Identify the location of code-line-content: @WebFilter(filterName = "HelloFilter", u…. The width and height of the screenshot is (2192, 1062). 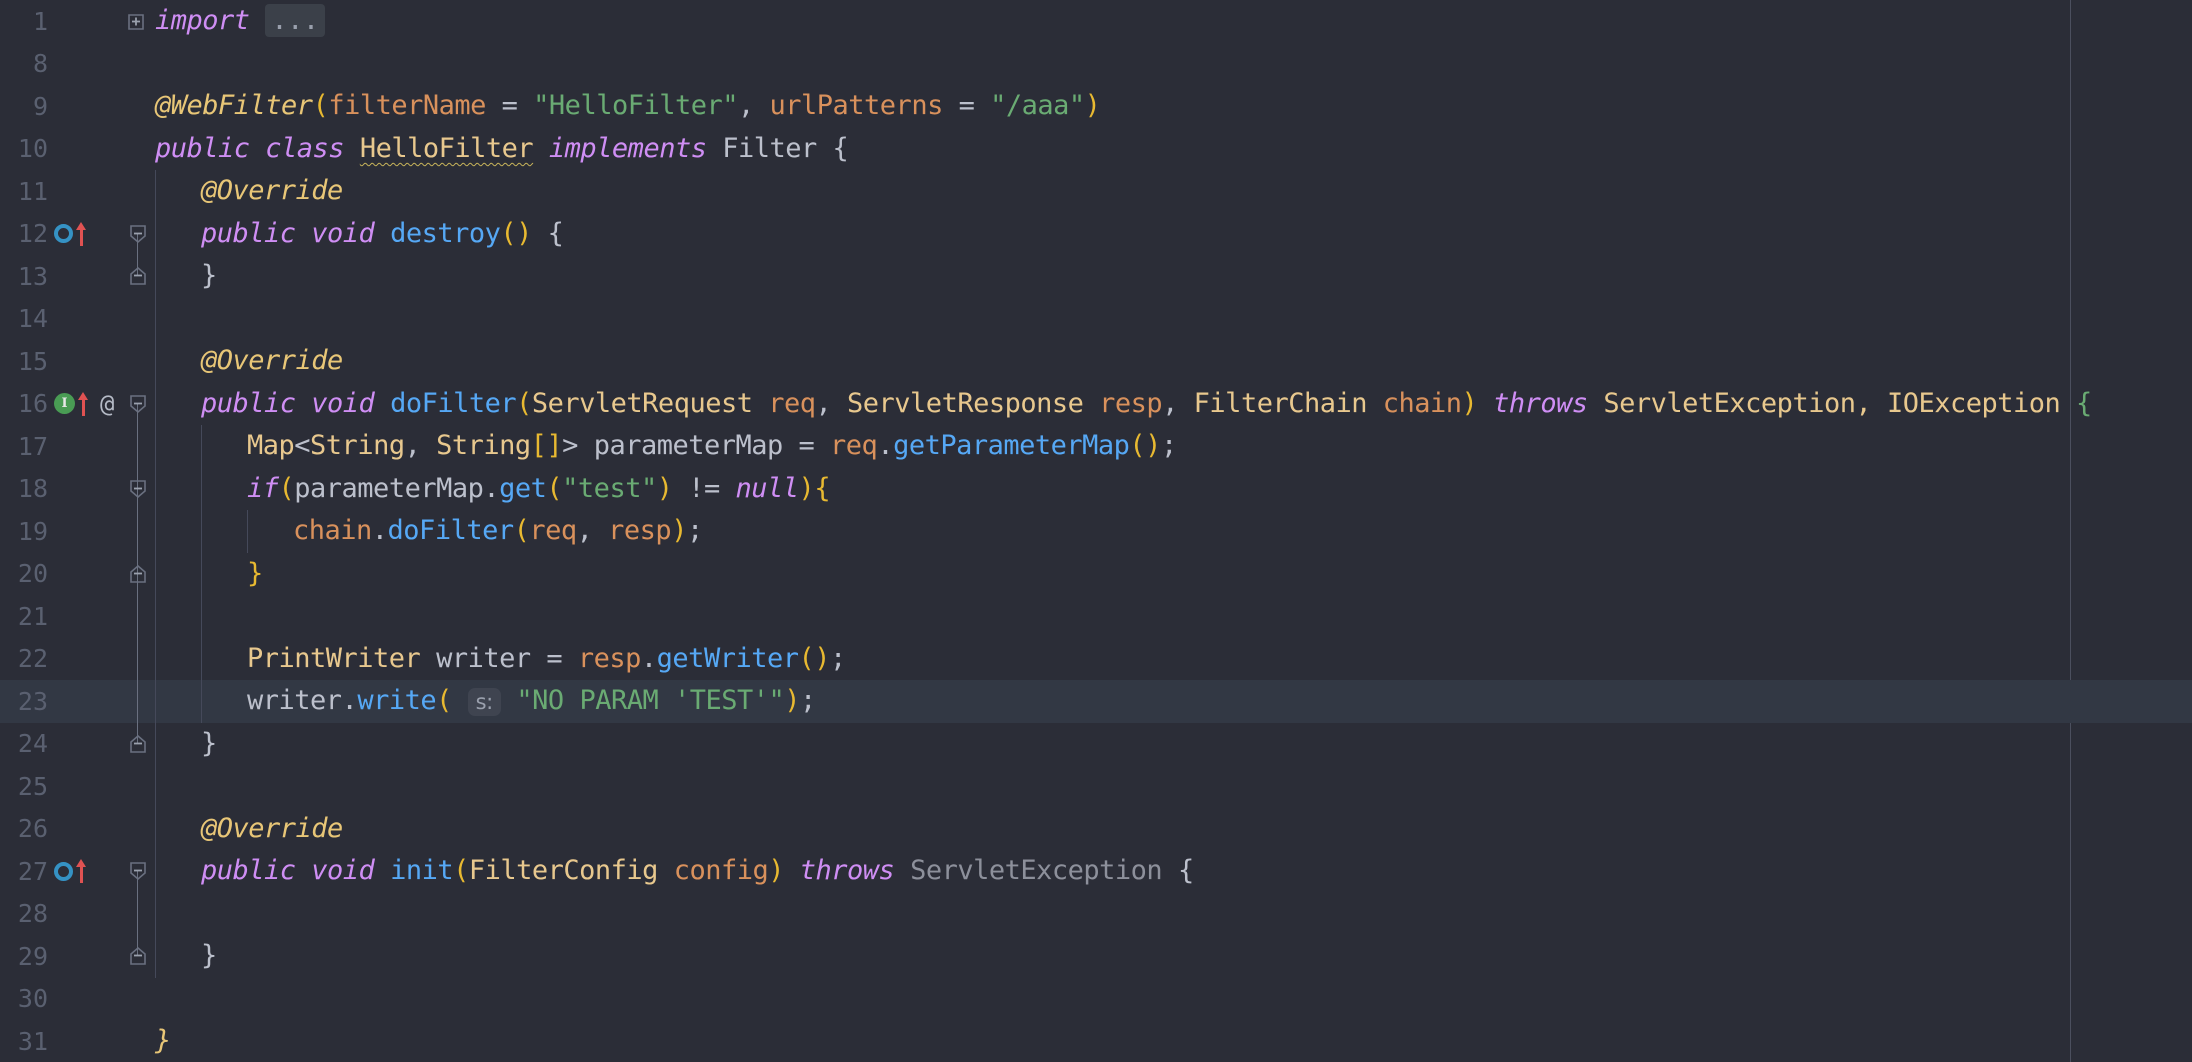
(619, 106).